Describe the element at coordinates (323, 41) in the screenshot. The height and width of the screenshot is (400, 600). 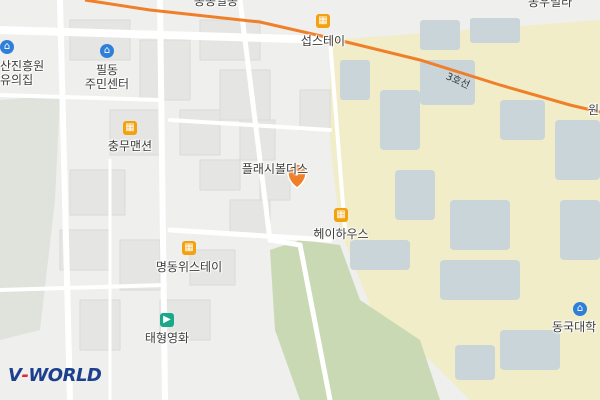
I see `poi-label-seobstay: 섭스테이` at that location.